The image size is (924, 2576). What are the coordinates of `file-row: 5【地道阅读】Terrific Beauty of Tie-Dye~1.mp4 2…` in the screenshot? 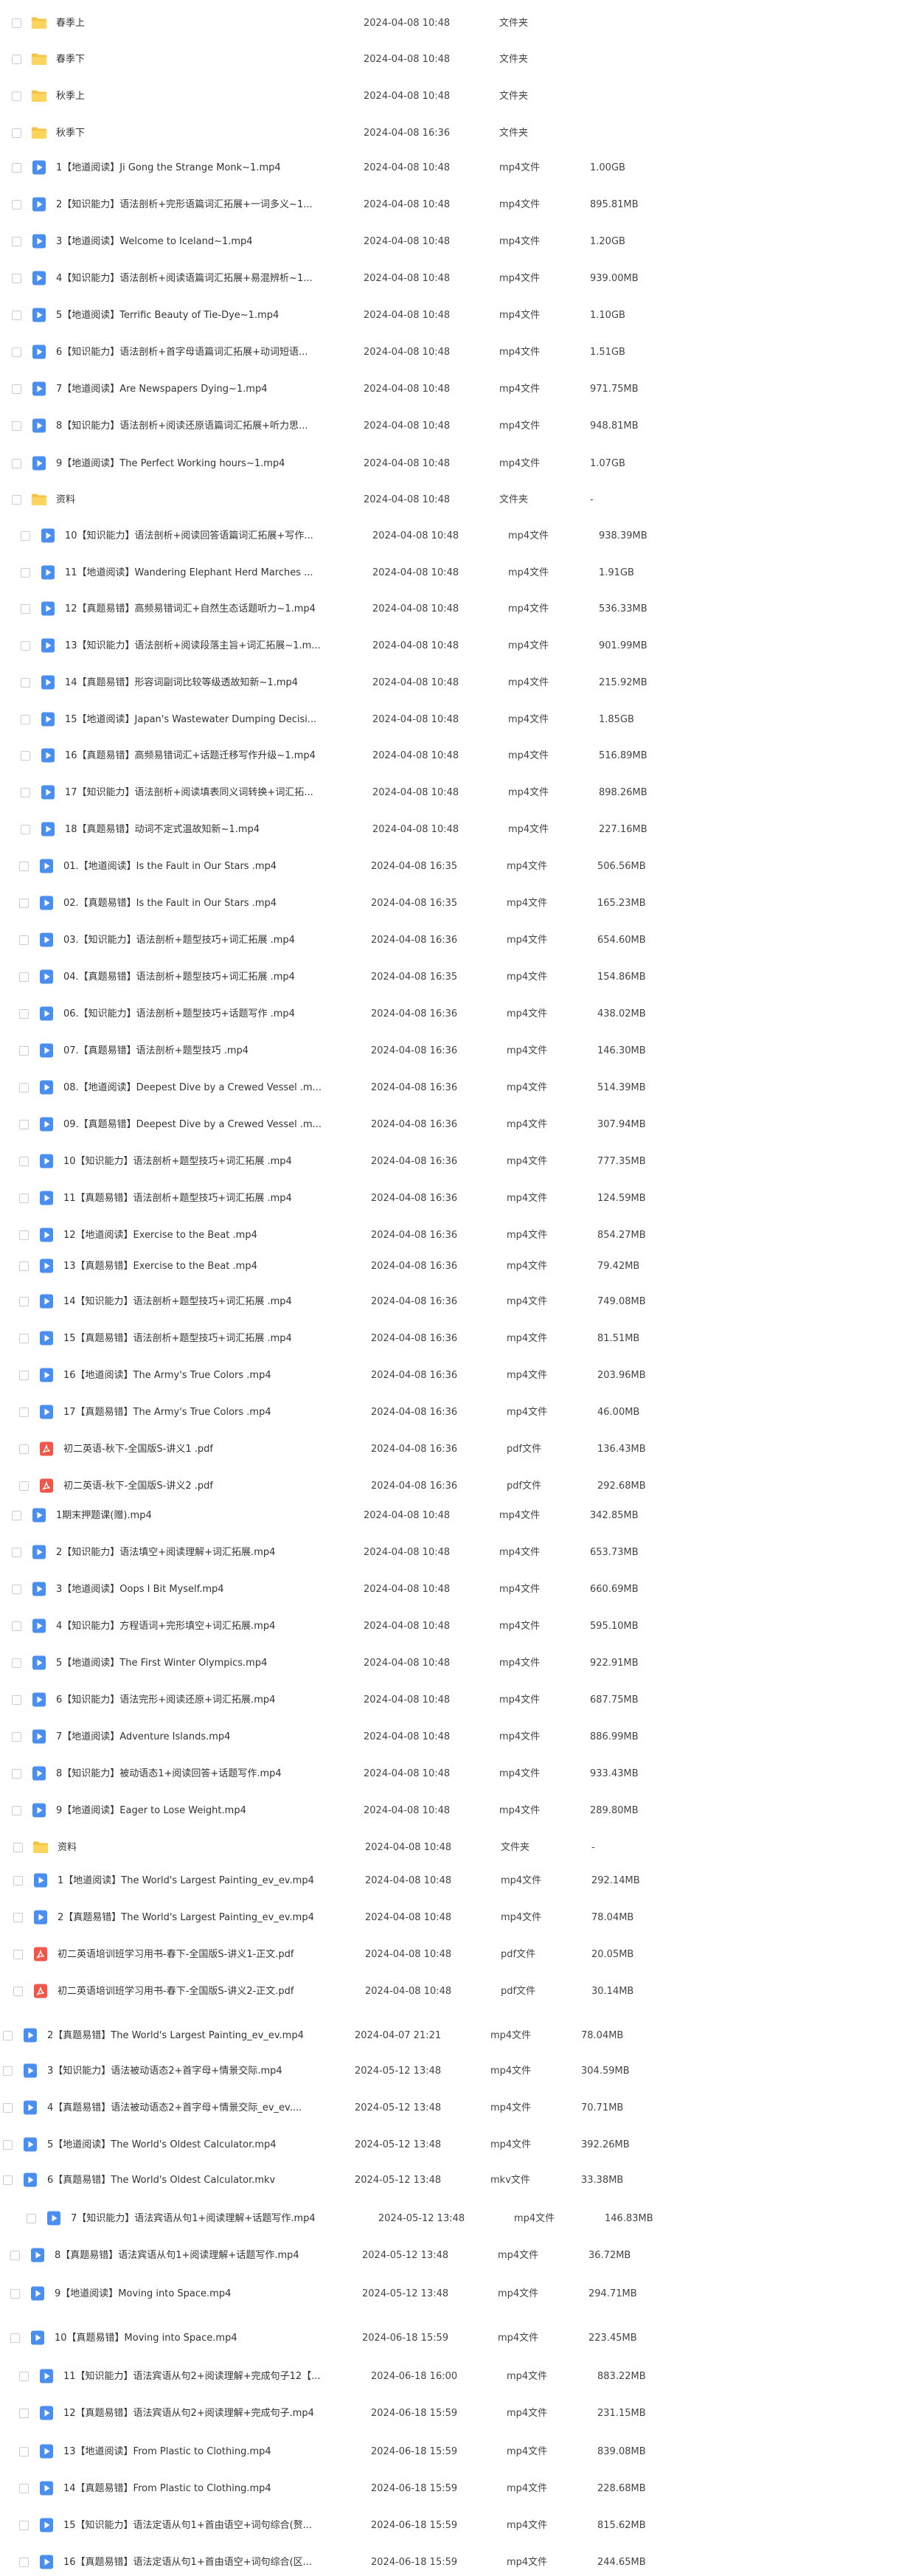 It's located at (462, 316).